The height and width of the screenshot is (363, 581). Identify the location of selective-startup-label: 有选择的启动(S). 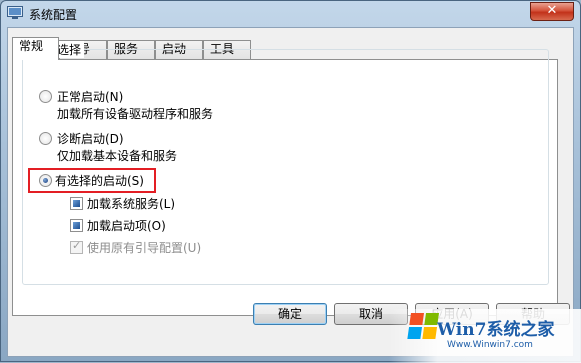
(99, 180).